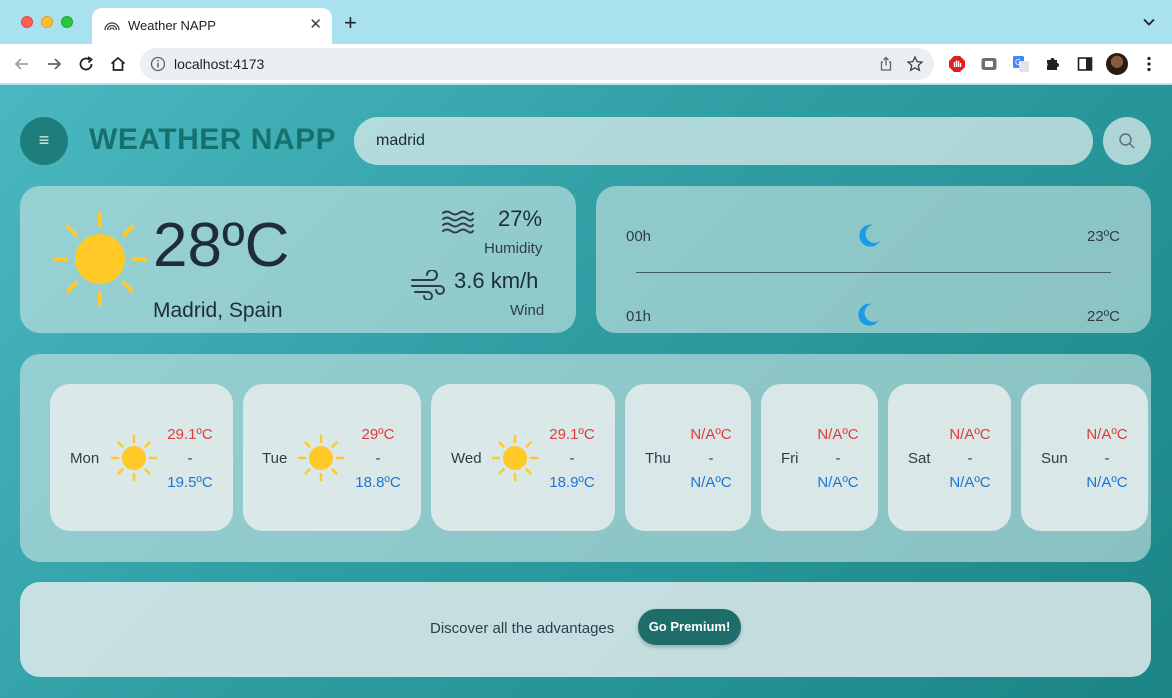 The height and width of the screenshot is (698, 1172). I want to click on humidity-label: Humidity, so click(513, 248).